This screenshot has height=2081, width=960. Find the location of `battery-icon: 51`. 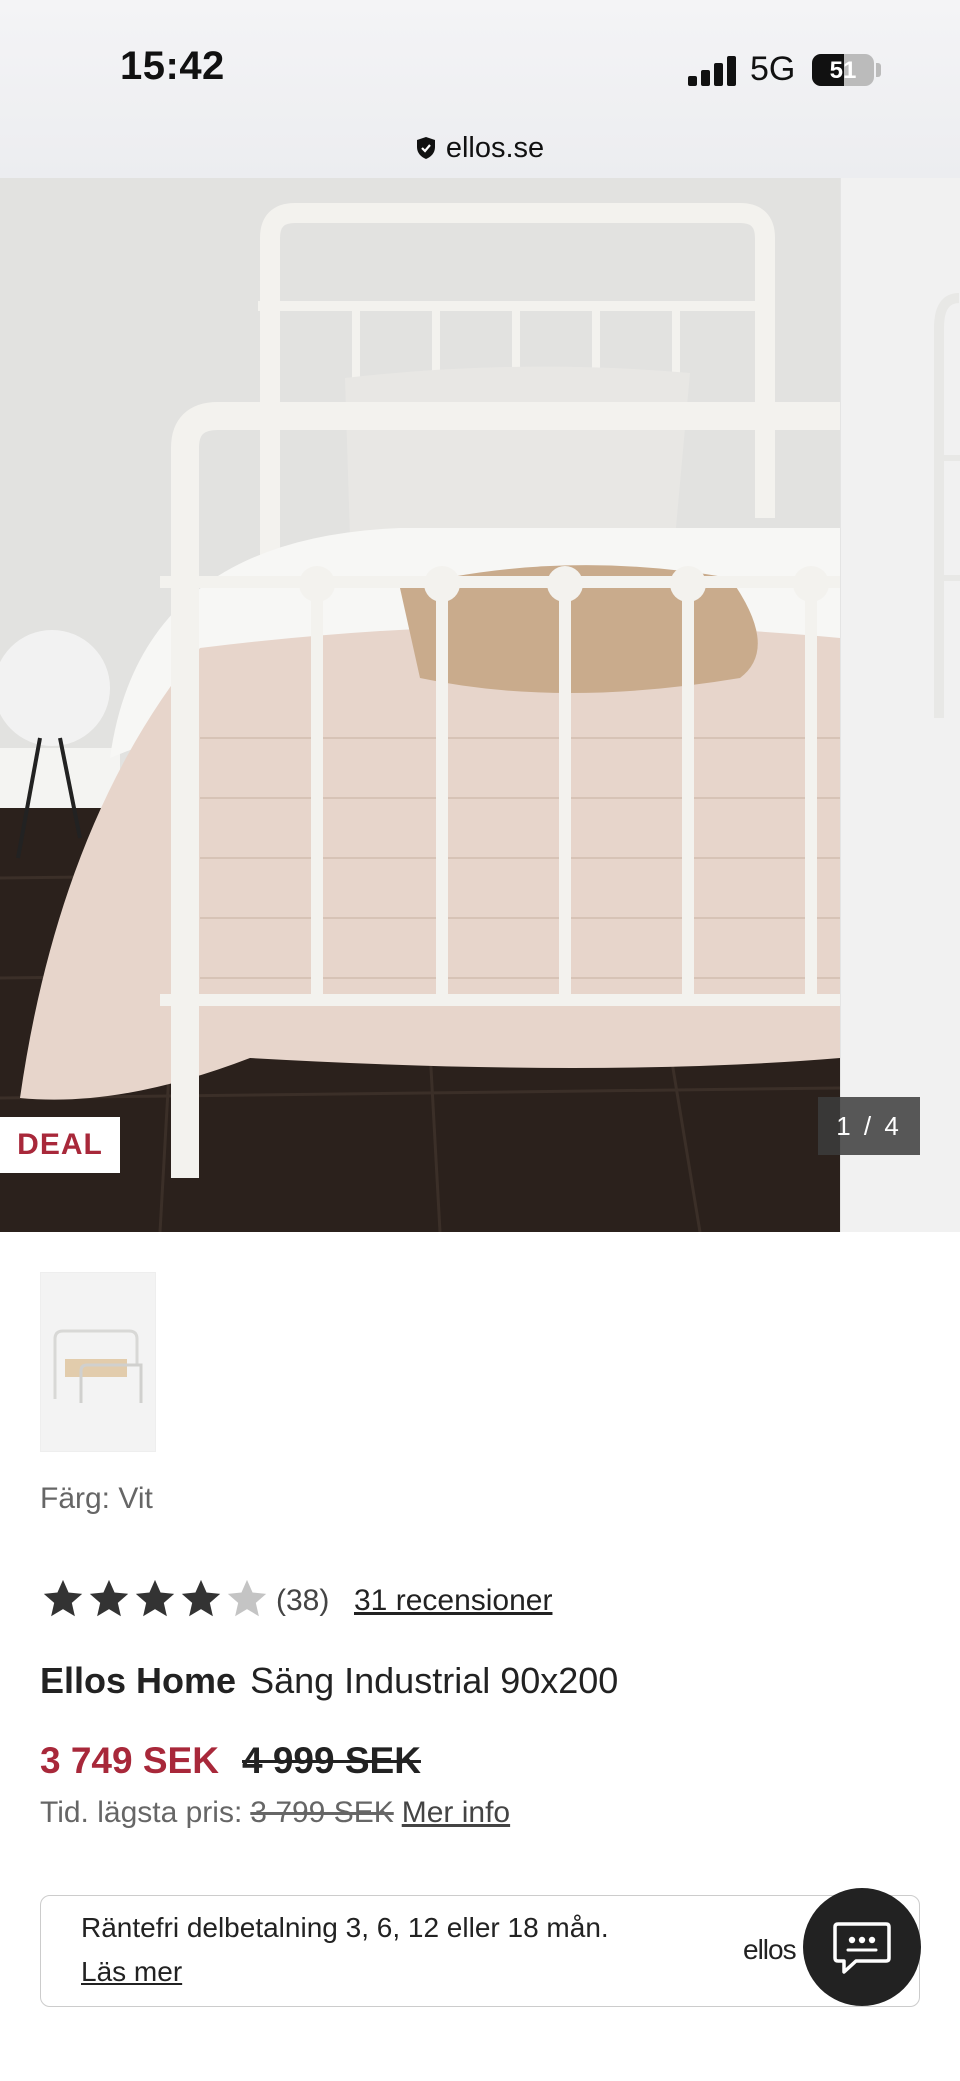

battery-icon: 51 is located at coordinates (843, 70).